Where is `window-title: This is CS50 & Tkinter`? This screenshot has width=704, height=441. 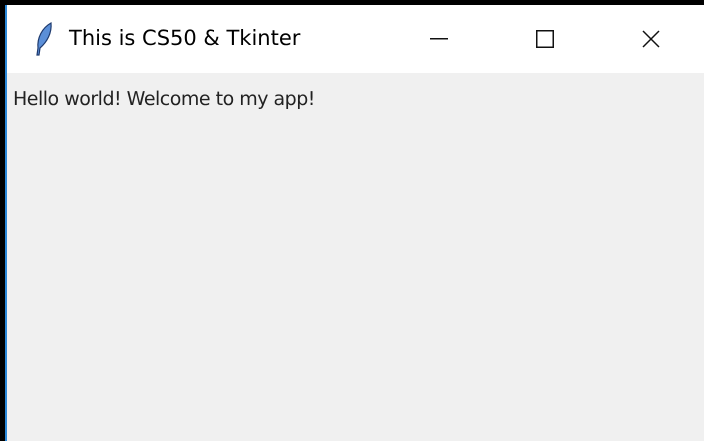
window-title: This is CS50 & Tkinter is located at coordinates (184, 38).